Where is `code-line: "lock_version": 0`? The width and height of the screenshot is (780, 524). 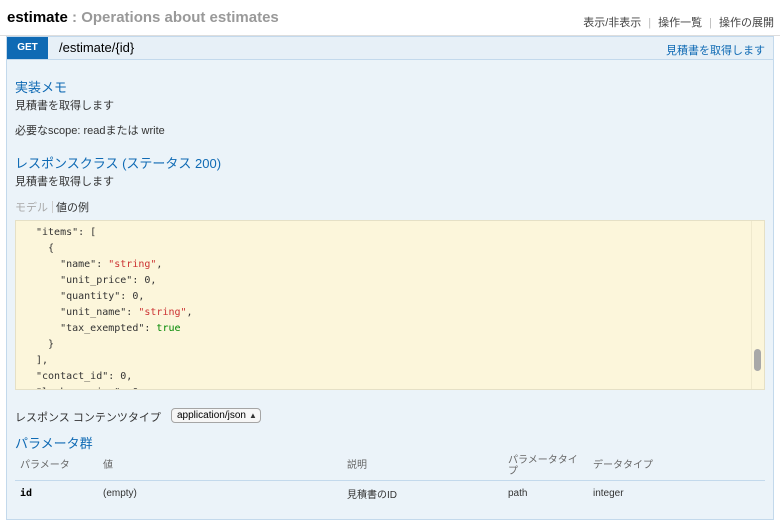
code-line: "lock_version": 0 is located at coordinates (400, 387).